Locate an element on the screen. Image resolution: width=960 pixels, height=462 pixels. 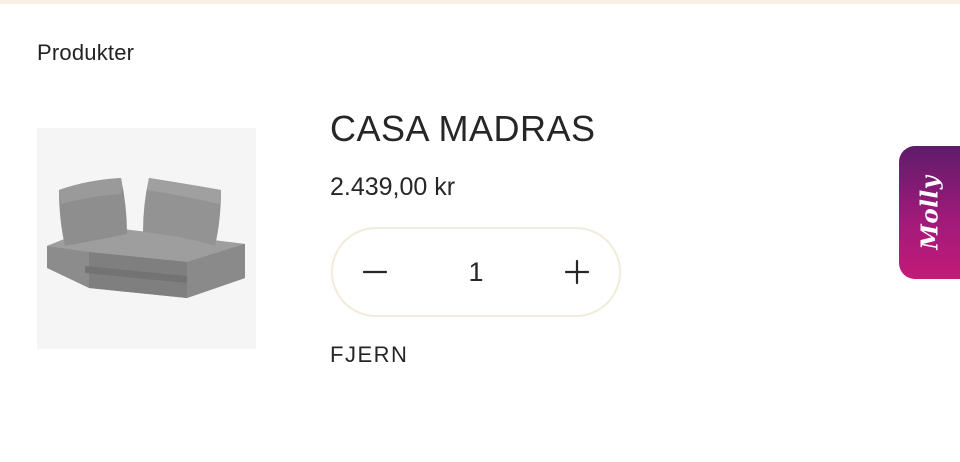
sofa-illustration is located at coordinates (146, 238).